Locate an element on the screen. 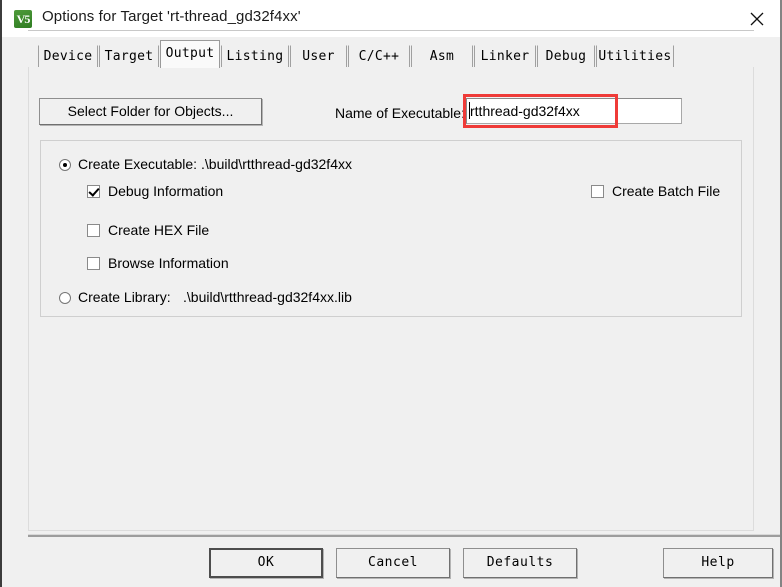 The width and height of the screenshot is (782, 587). keil-uvision-icon: V5 is located at coordinates (23, 19).